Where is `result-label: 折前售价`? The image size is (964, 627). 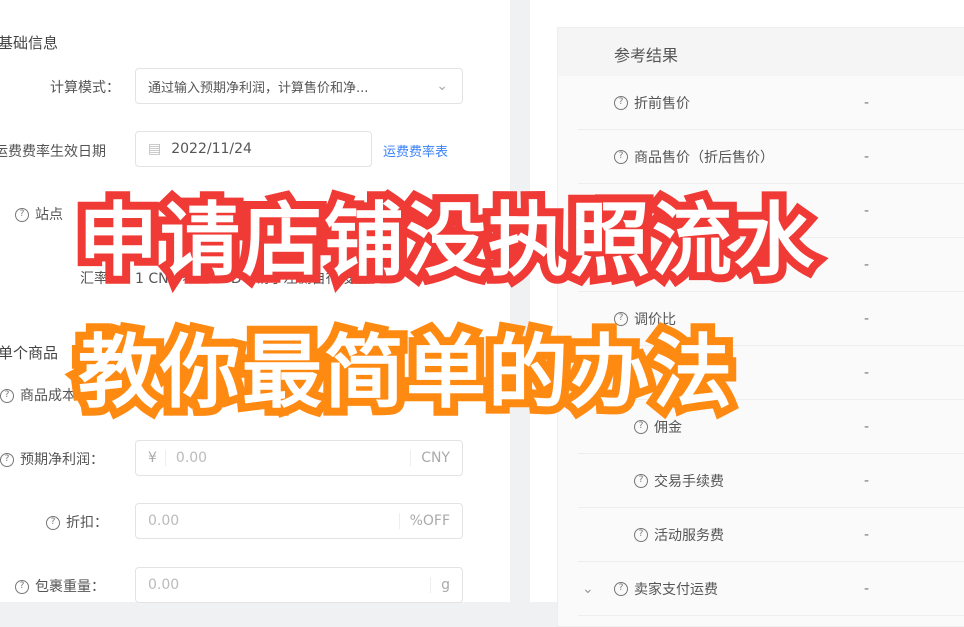 result-label: 折前售价 is located at coordinates (662, 103).